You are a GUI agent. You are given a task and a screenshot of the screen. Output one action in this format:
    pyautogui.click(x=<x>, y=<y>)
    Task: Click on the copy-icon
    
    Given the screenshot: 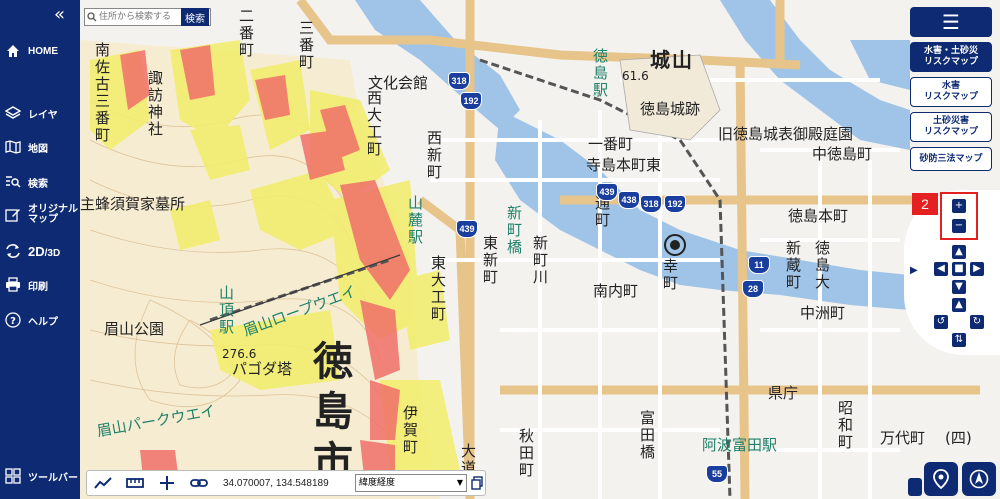 What is the action you would take?
    pyautogui.click(x=477, y=484)
    